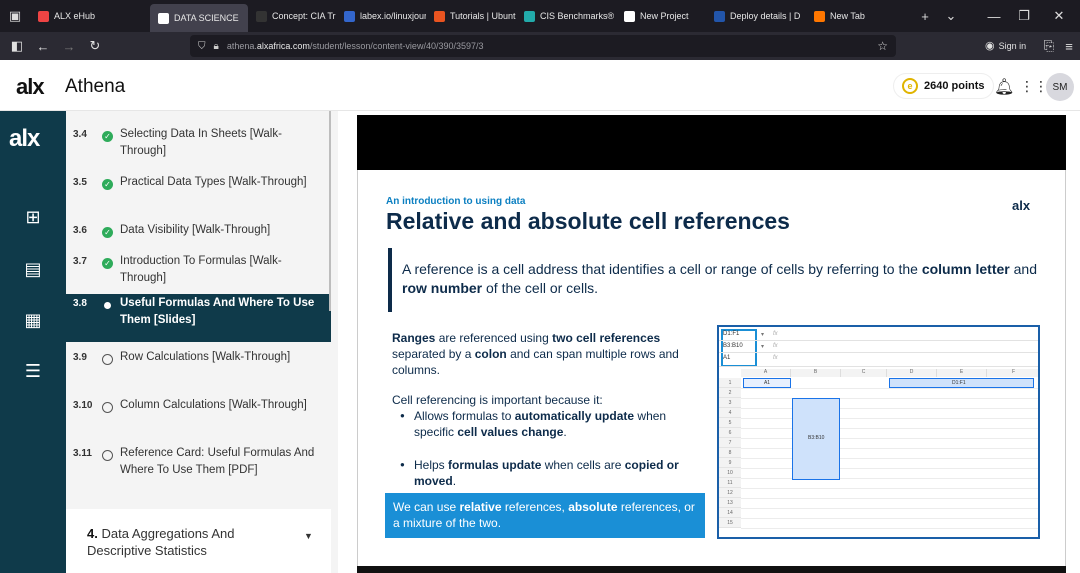 This screenshot has height=573, width=1080. What do you see at coordinates (1004, 87) in the screenshot?
I see `notification-bell-icon: 🔔︎` at bounding box center [1004, 87].